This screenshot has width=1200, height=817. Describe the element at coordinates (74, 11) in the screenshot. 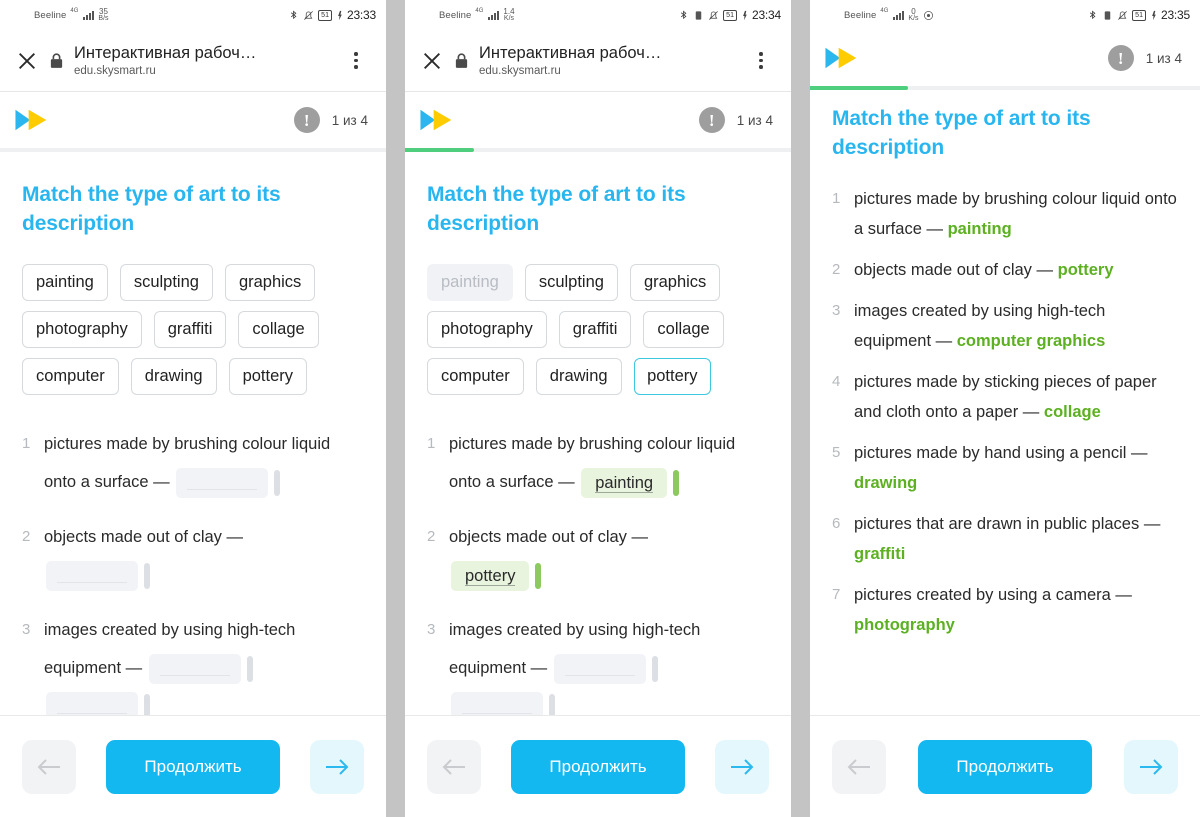

I see `network-generation-label: 4G` at that location.